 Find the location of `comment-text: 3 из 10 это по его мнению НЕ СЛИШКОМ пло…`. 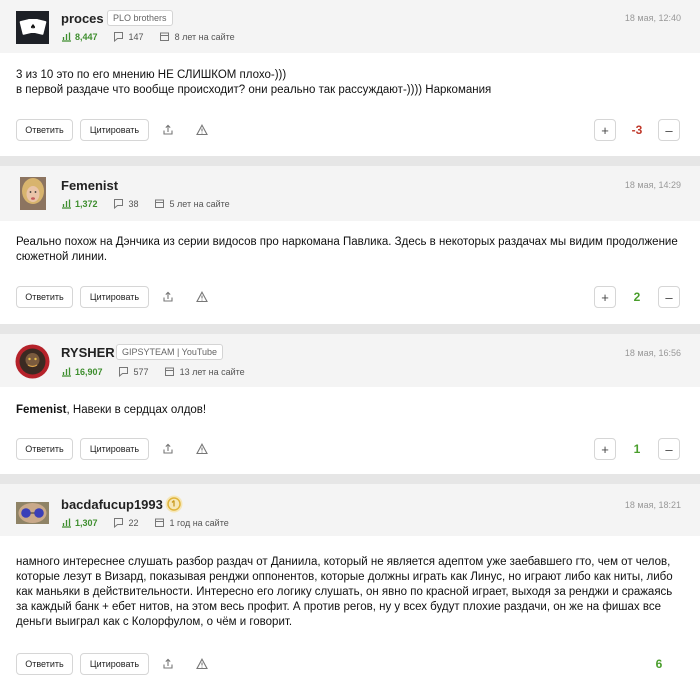

comment-text: 3 из 10 это по его мнению НЕ СЛИШКОМ пло… is located at coordinates (254, 82).